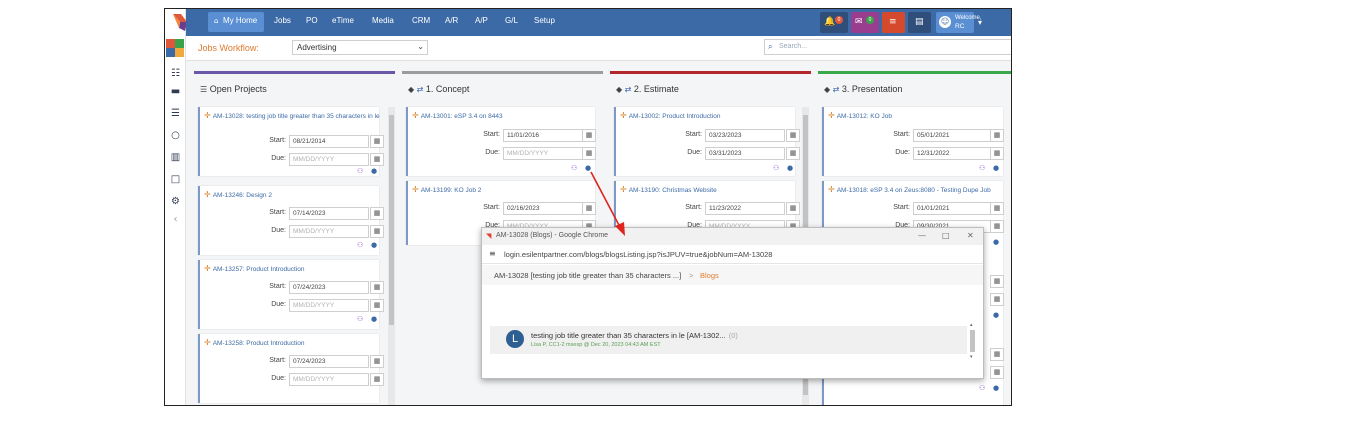 This screenshot has width=1372, height=437. Describe the element at coordinates (607, 203) in the screenshot. I see `annotation-arrow-icon` at that location.